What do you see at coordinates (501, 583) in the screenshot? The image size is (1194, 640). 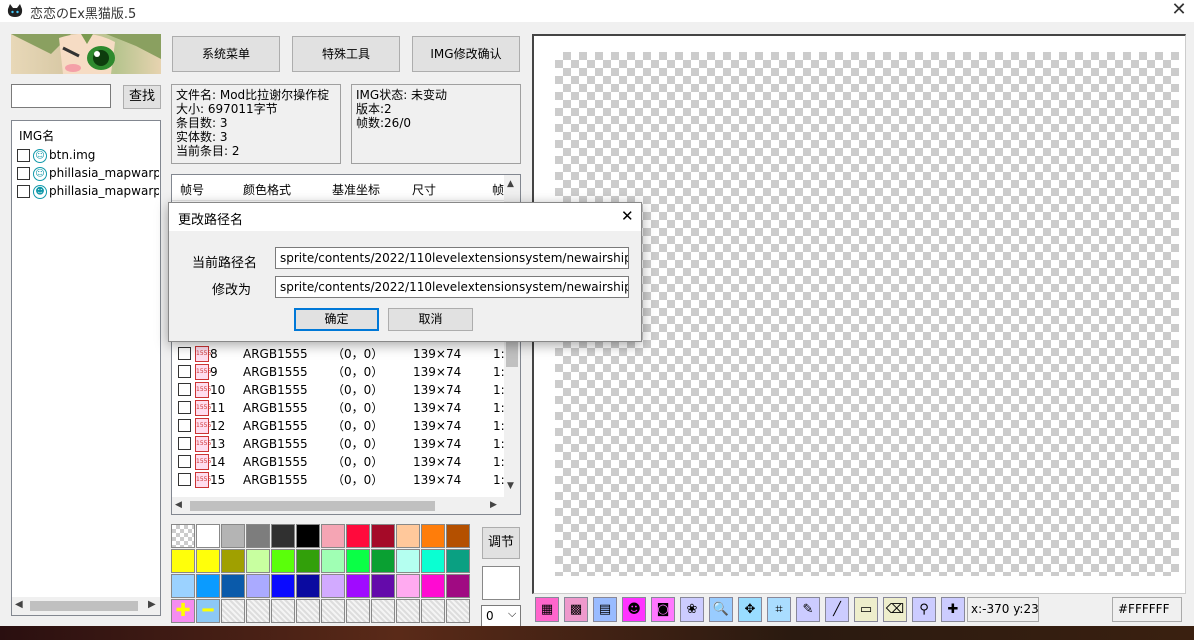 I see `current-color-preview` at bounding box center [501, 583].